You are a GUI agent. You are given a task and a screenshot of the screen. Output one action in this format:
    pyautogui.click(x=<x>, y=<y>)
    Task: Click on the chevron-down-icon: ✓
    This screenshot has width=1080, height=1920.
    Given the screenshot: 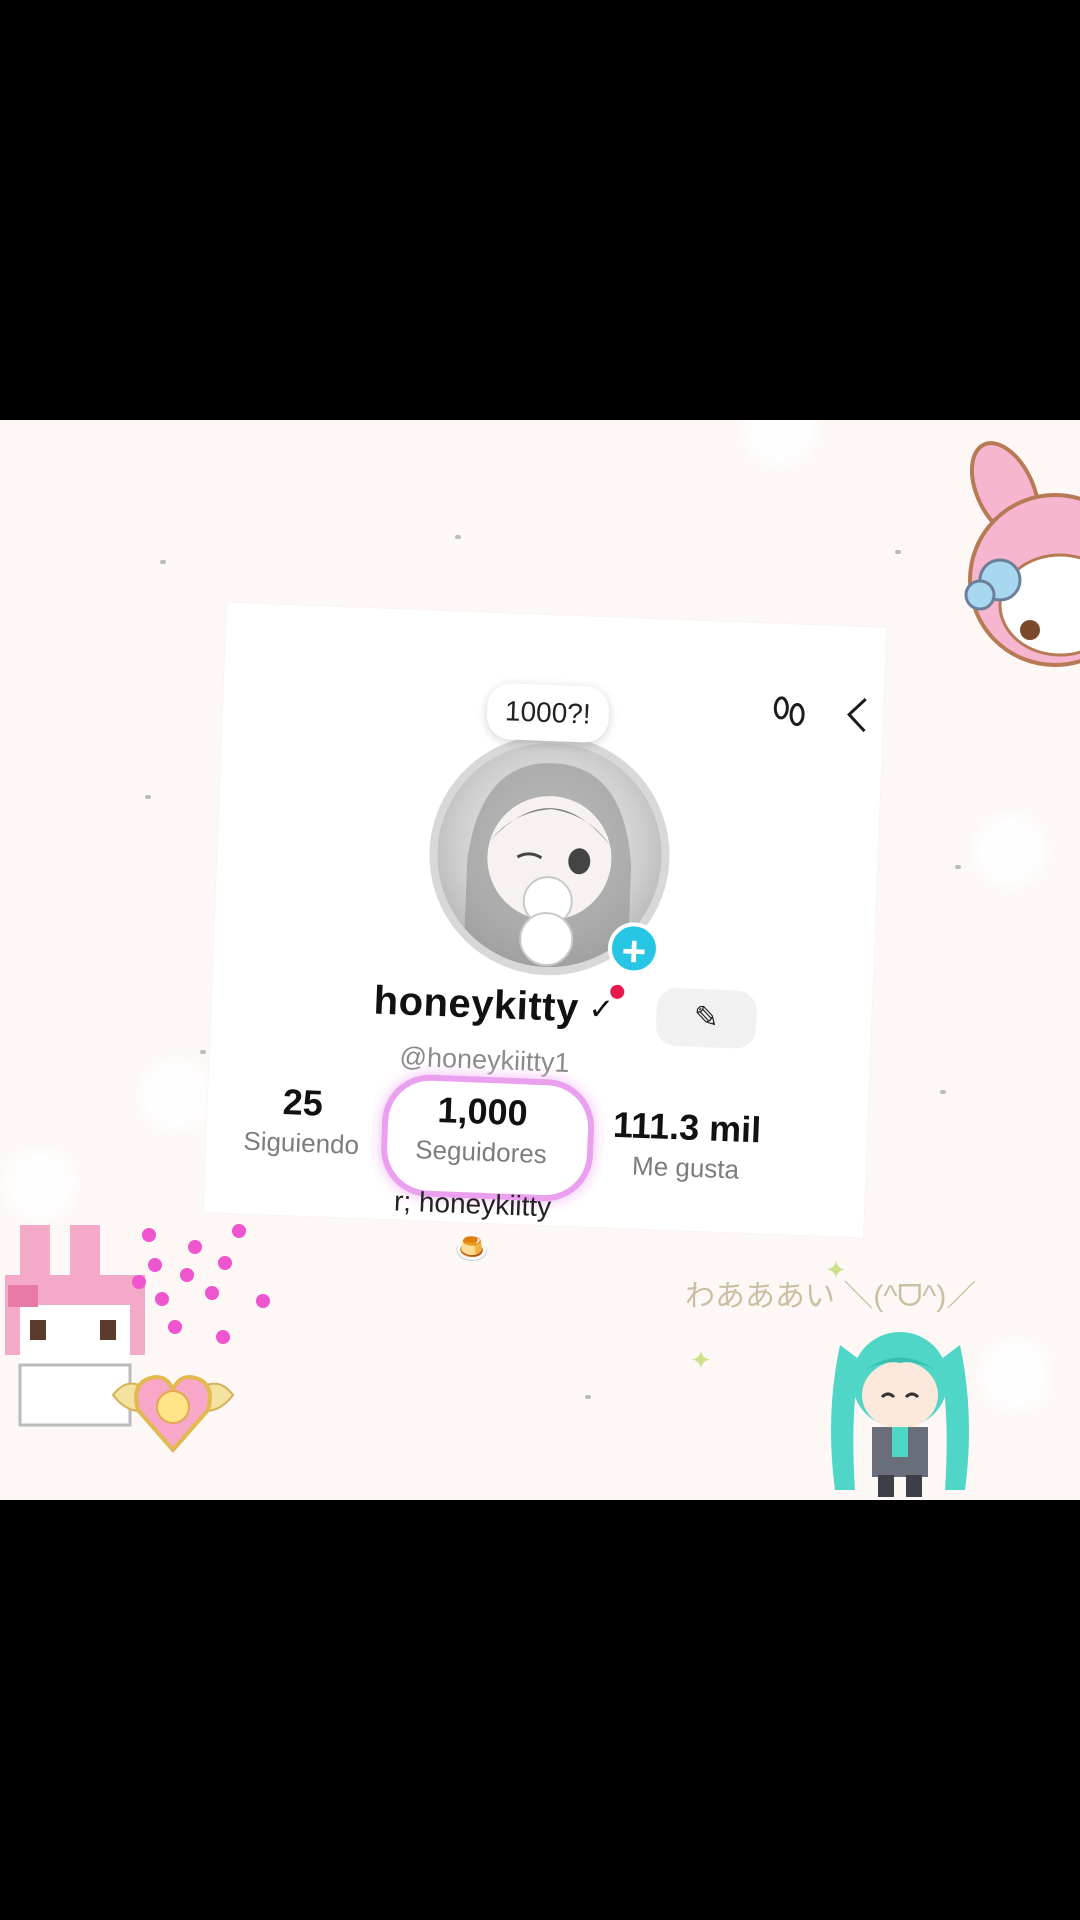 What is the action you would take?
    pyautogui.click(x=606, y=1006)
    